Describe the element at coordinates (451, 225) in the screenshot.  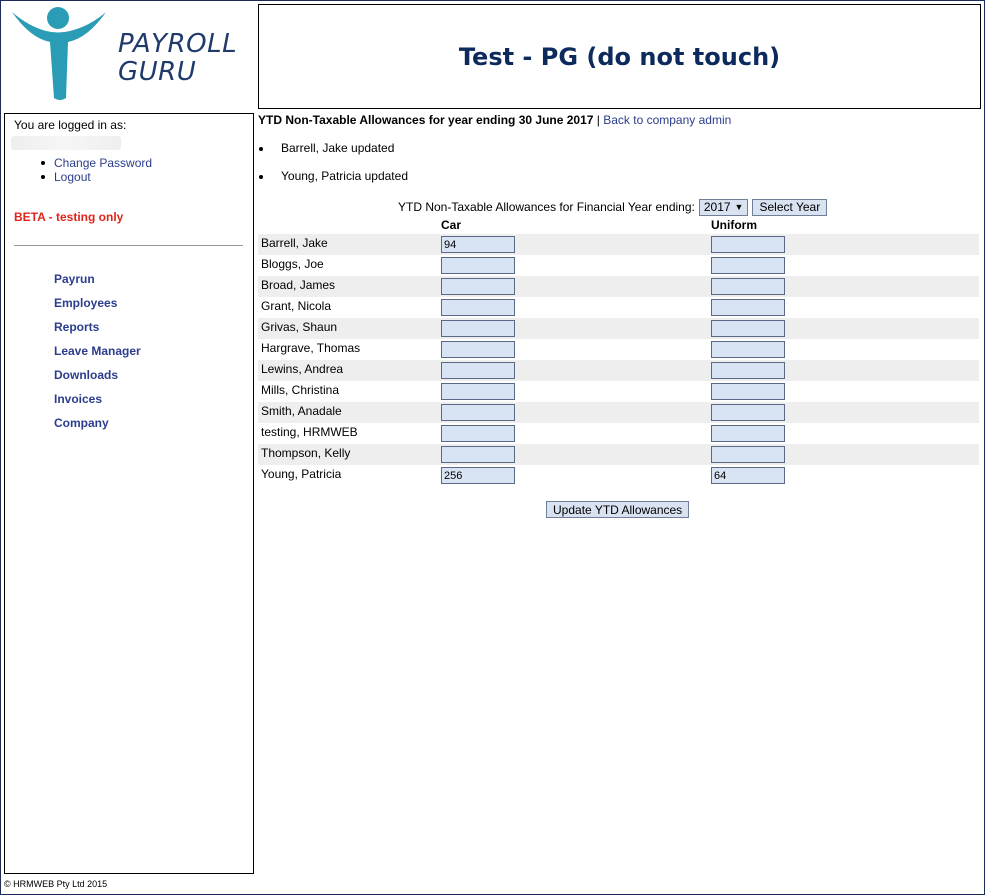
I see `column-header-car: Car` at that location.